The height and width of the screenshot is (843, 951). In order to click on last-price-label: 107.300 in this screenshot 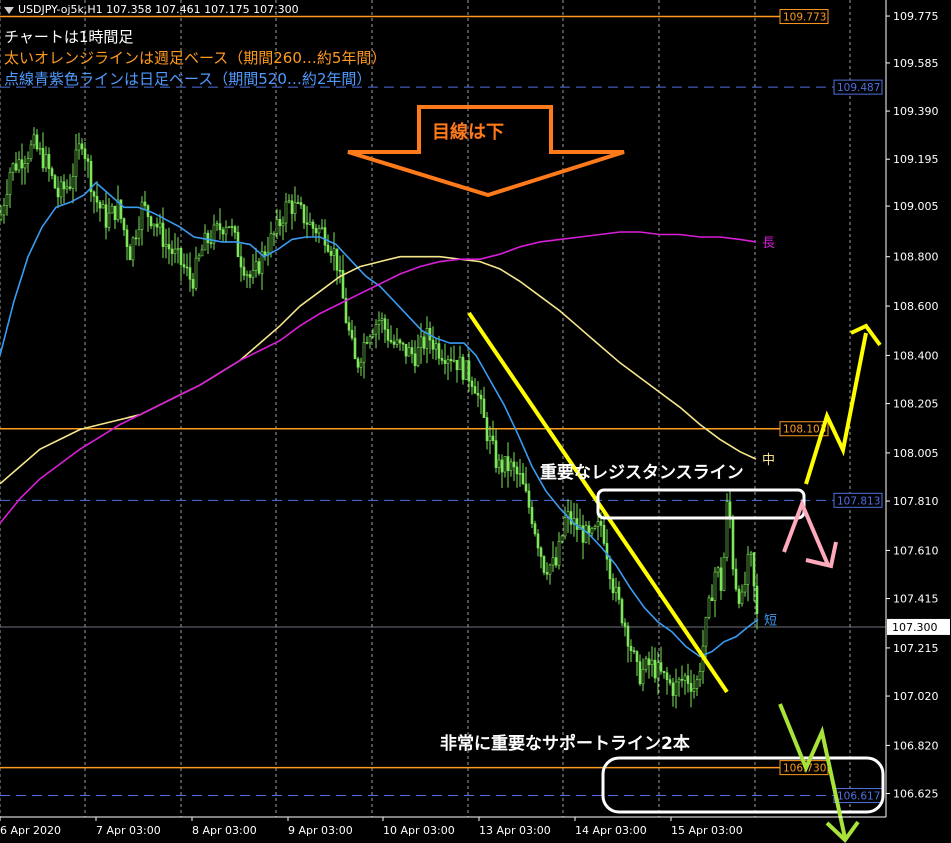, I will do `click(915, 627)`.